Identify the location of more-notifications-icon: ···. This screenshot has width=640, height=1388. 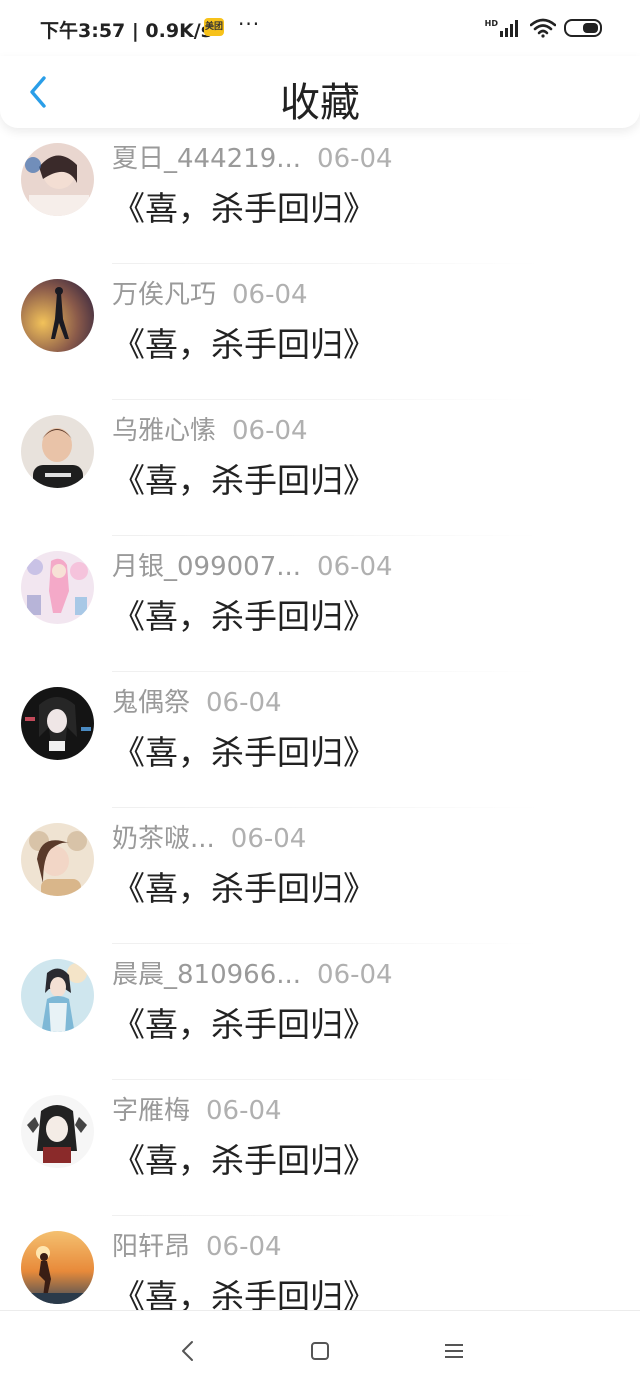
(249, 24).